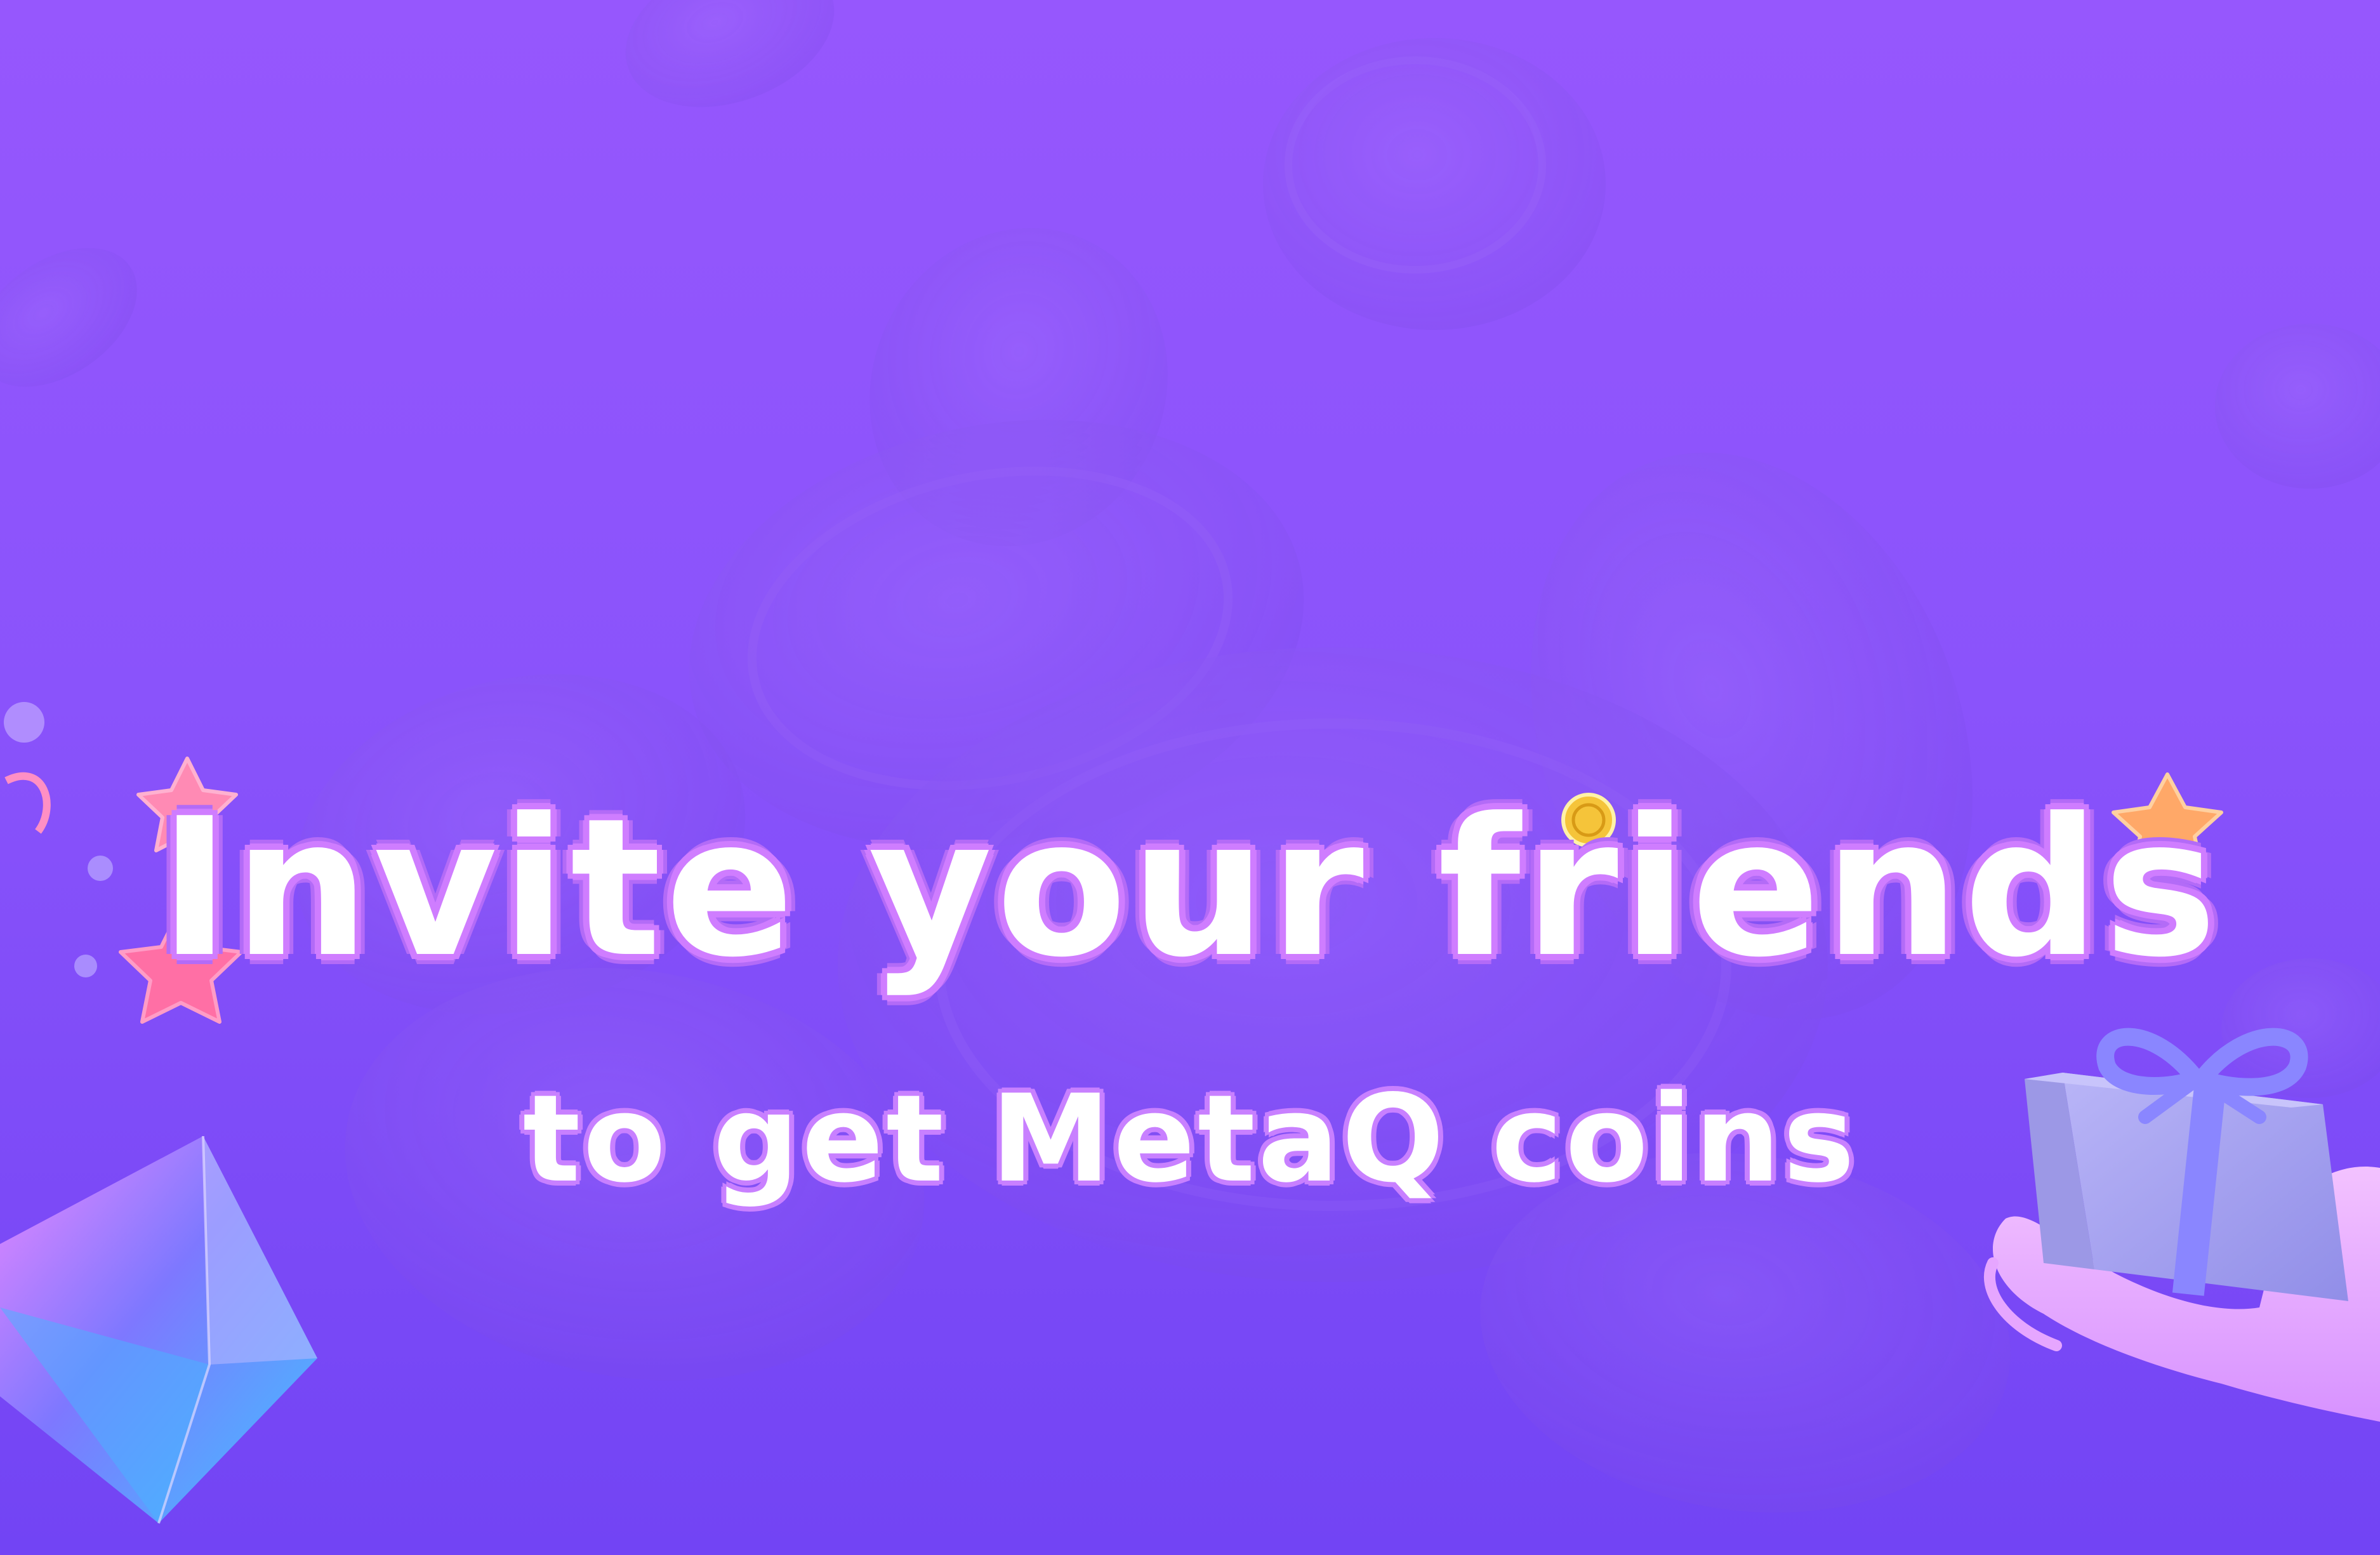 This screenshot has height=1555, width=2380. What do you see at coordinates (24, 722) in the screenshot?
I see `bubble-icon` at bounding box center [24, 722].